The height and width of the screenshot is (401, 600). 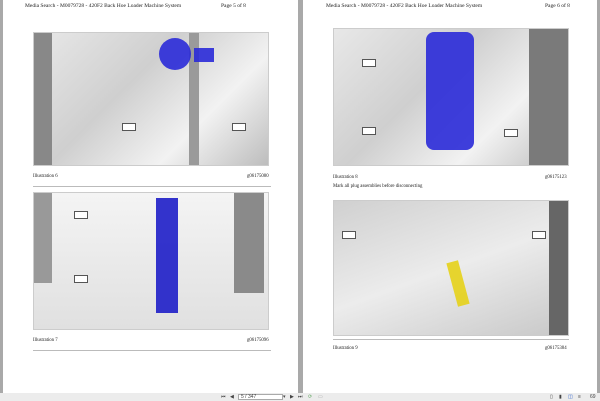 What do you see at coordinates (260, 397) in the screenshot?
I see `page-number-input: 5 / 347` at bounding box center [260, 397].